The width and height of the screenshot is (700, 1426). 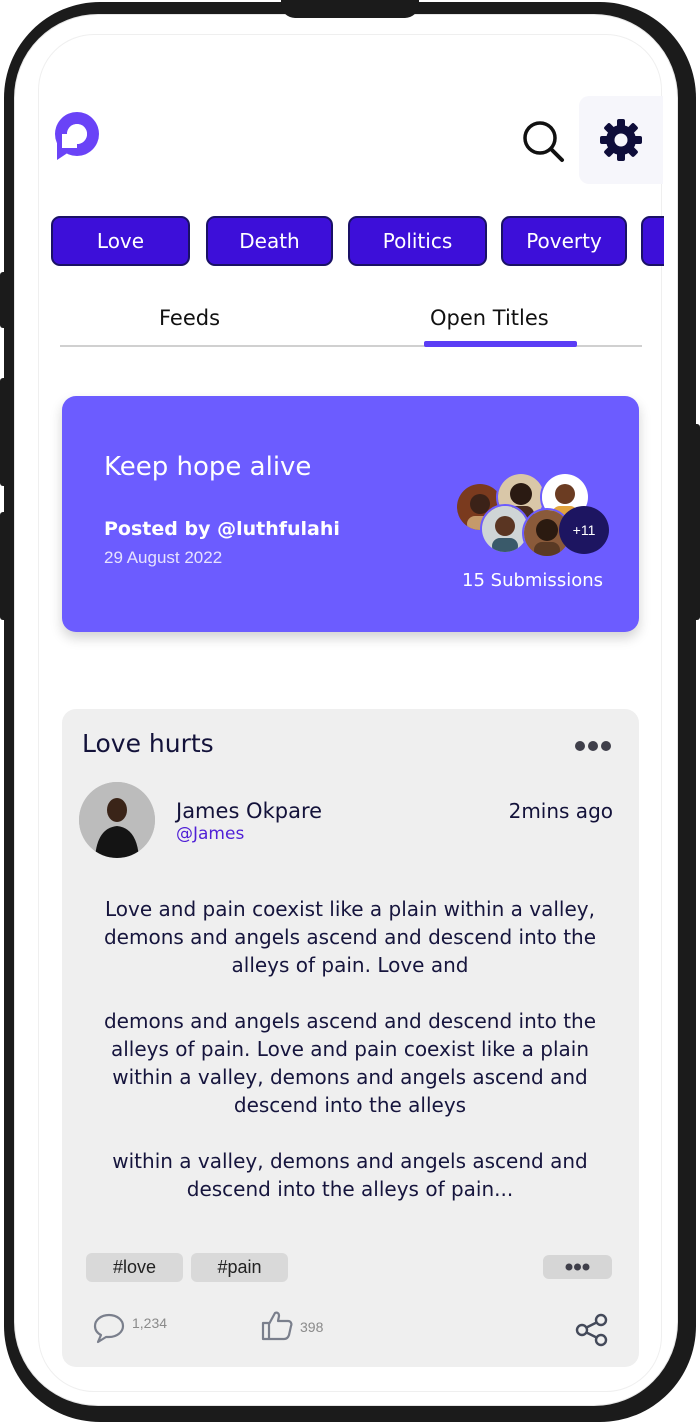 I want to click on like-button, so click(x=277, y=1327).